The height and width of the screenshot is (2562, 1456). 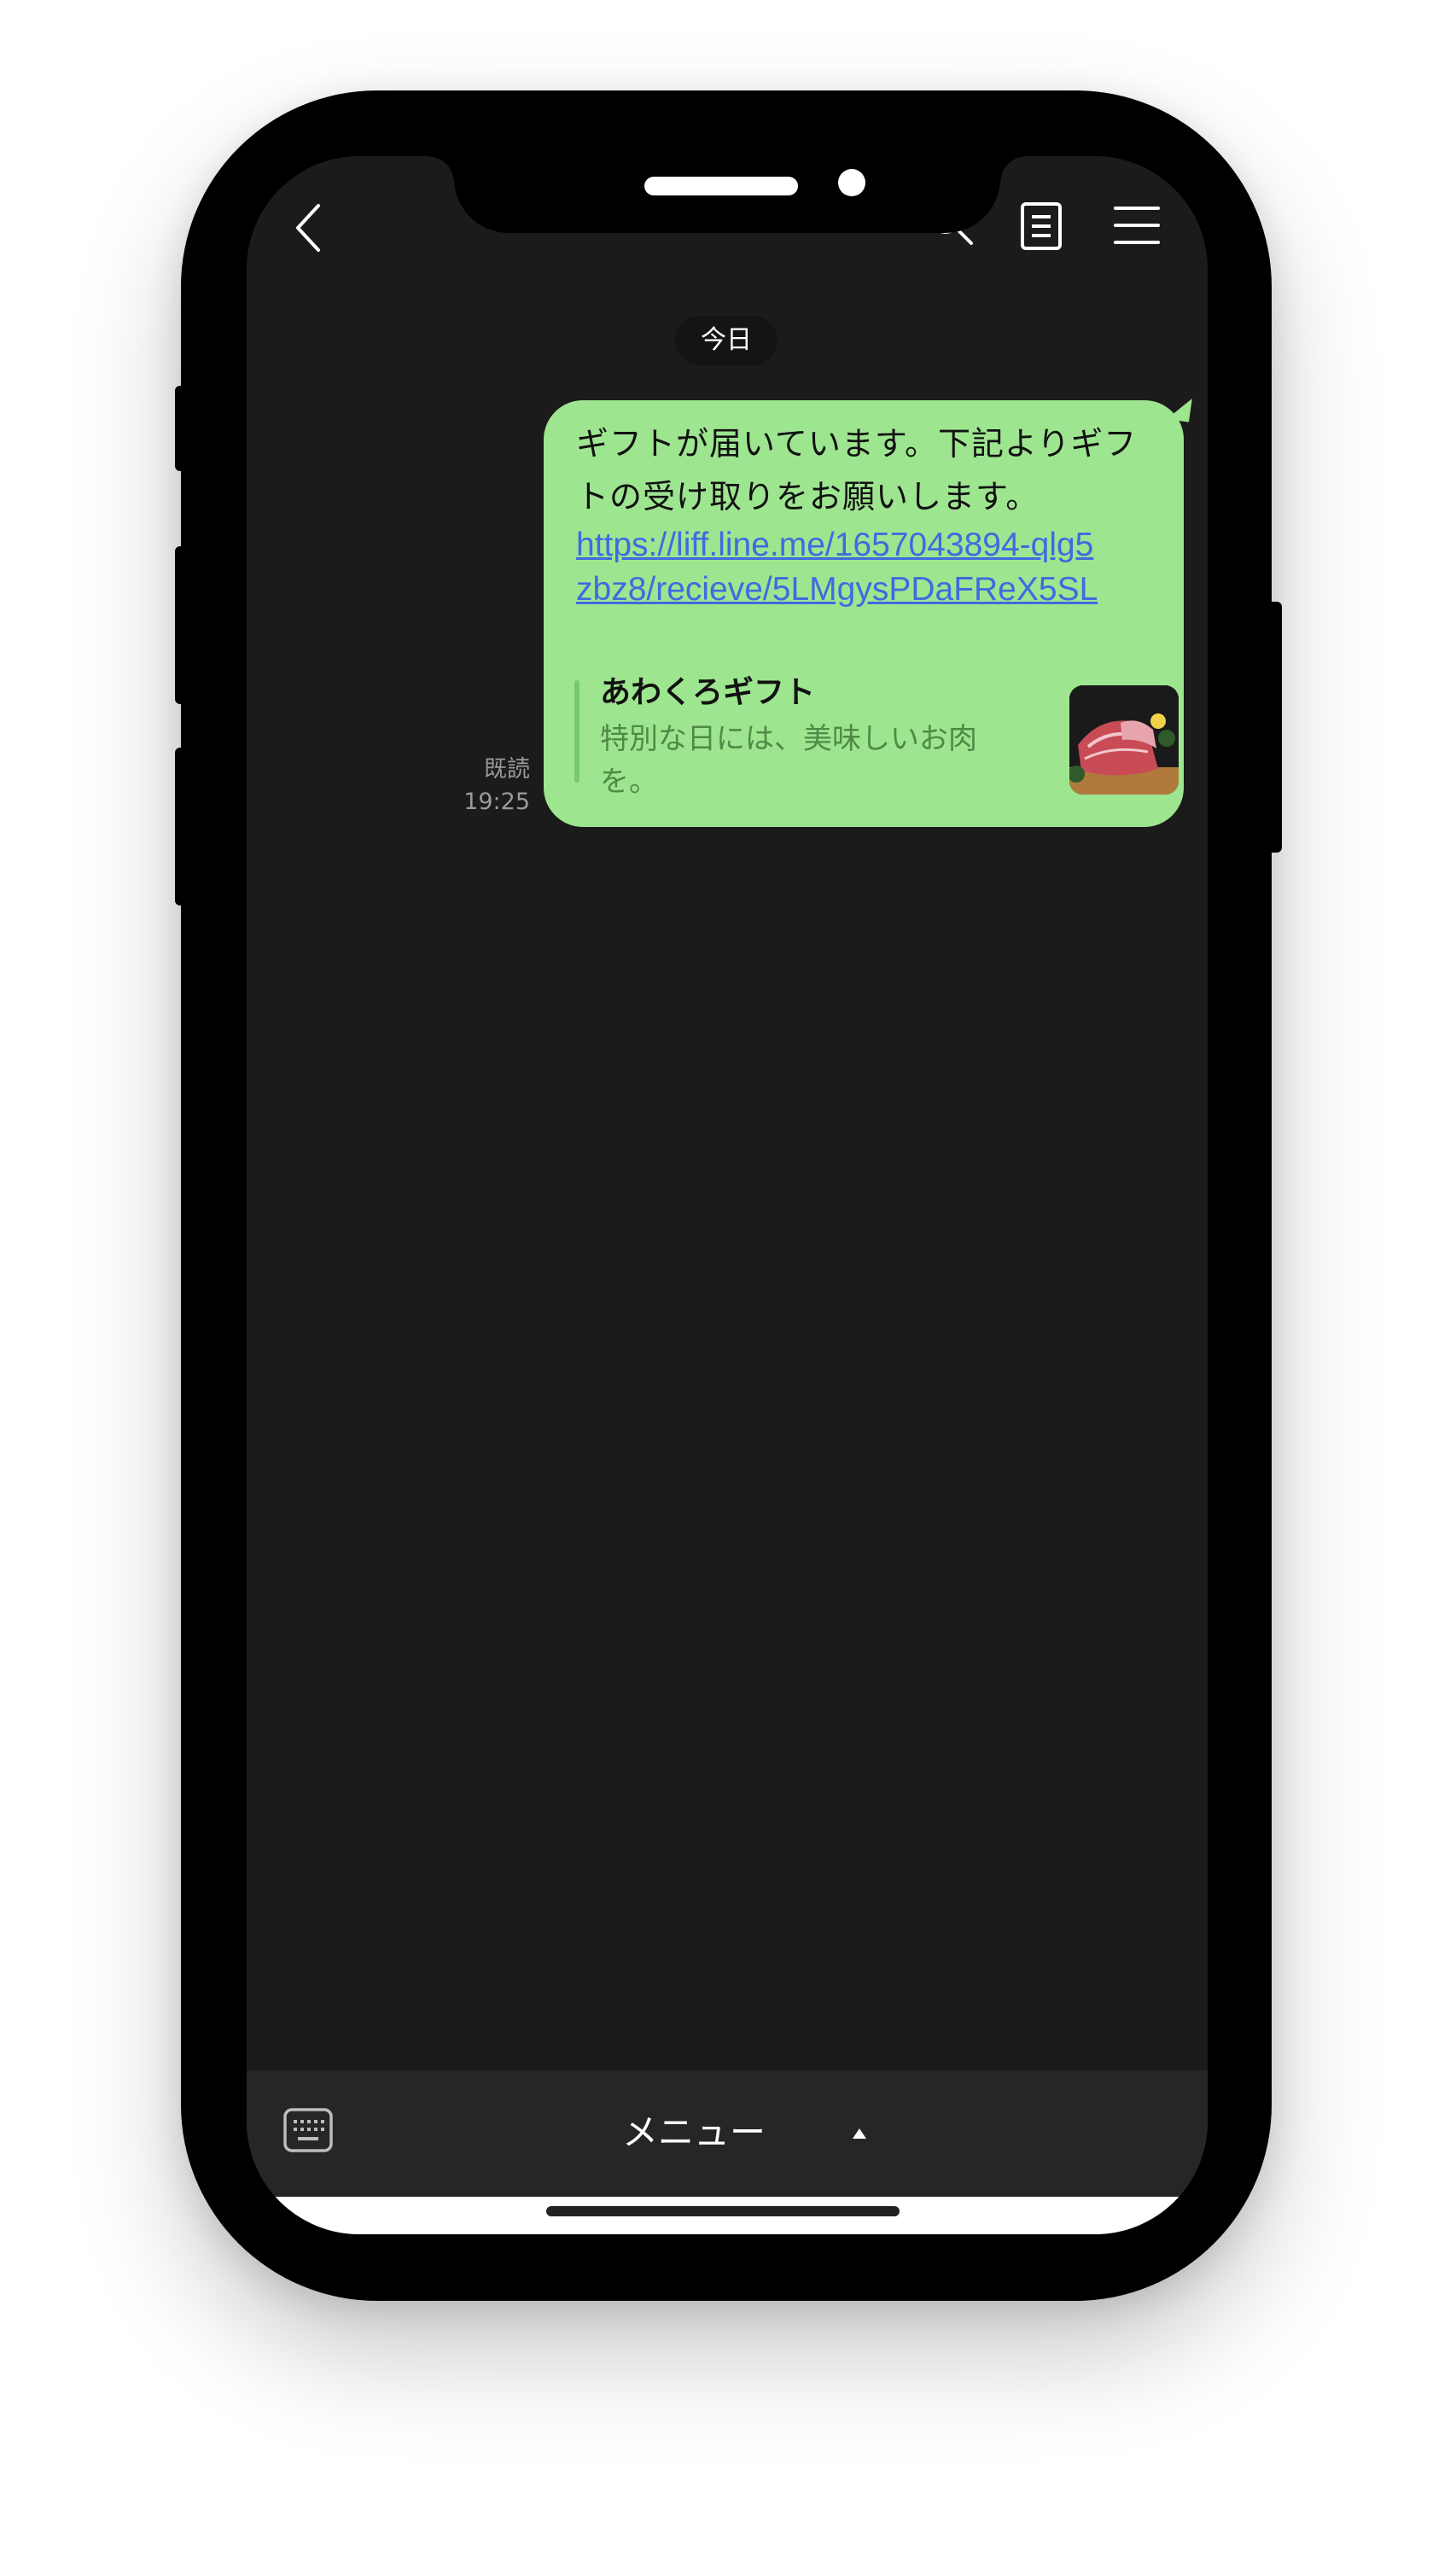 What do you see at coordinates (723, 2211) in the screenshot?
I see `home-indicator` at bounding box center [723, 2211].